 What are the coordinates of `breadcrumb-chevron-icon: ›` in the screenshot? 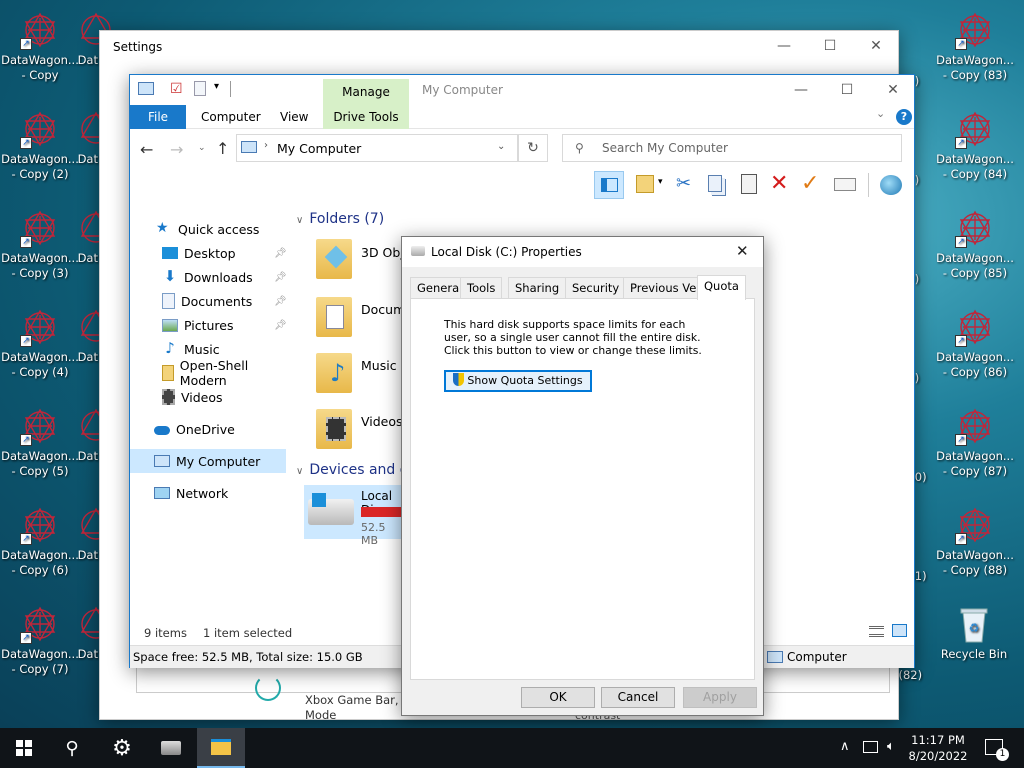 It's located at (266, 145).